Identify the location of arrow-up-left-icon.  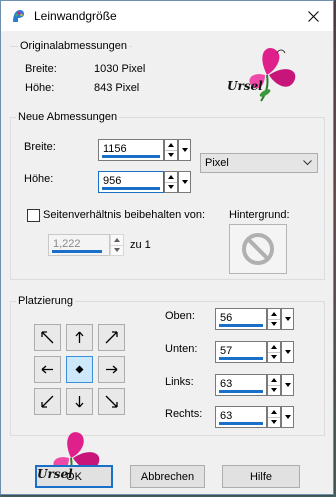
(47, 337).